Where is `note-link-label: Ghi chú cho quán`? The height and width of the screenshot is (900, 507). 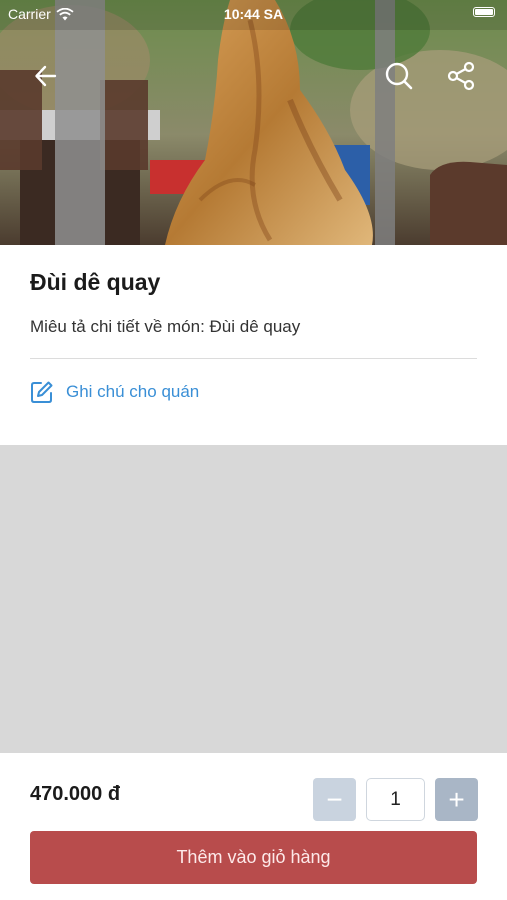 note-link-label: Ghi chú cho quán is located at coordinates (133, 391).